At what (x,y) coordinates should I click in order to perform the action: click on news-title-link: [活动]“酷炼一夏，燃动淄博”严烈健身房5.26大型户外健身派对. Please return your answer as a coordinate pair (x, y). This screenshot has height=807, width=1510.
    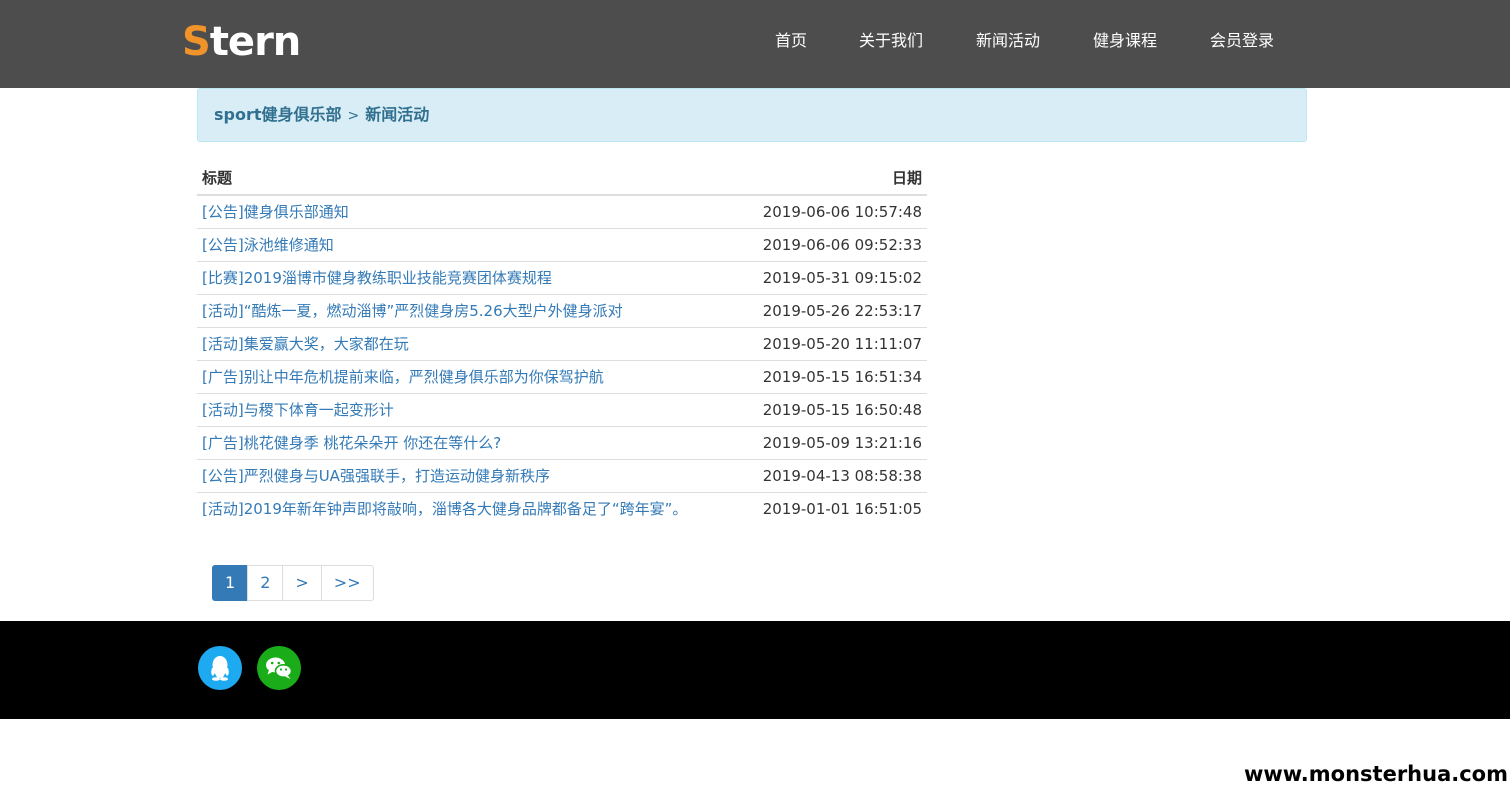
    Looking at the image, I should click on (412, 311).